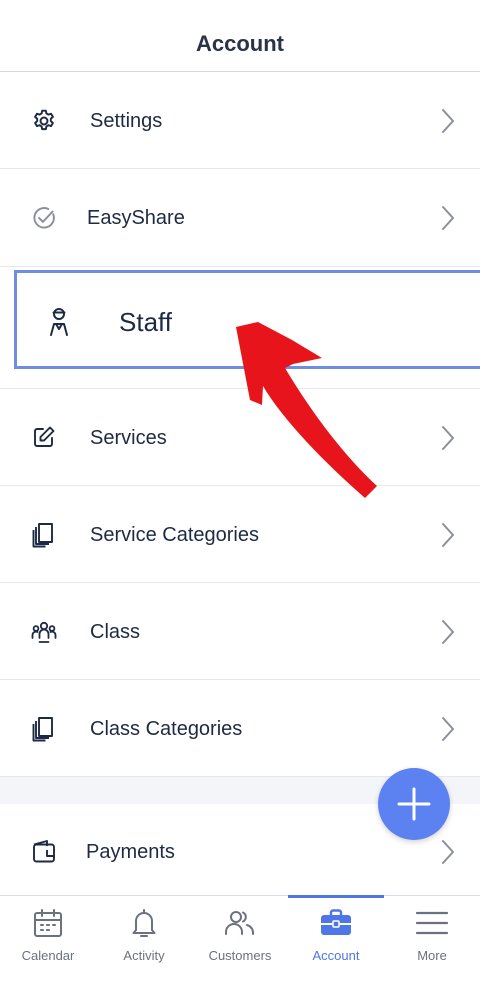 This screenshot has height=998, width=480. What do you see at coordinates (115, 632) in the screenshot?
I see `menu-item-label: Class` at bounding box center [115, 632].